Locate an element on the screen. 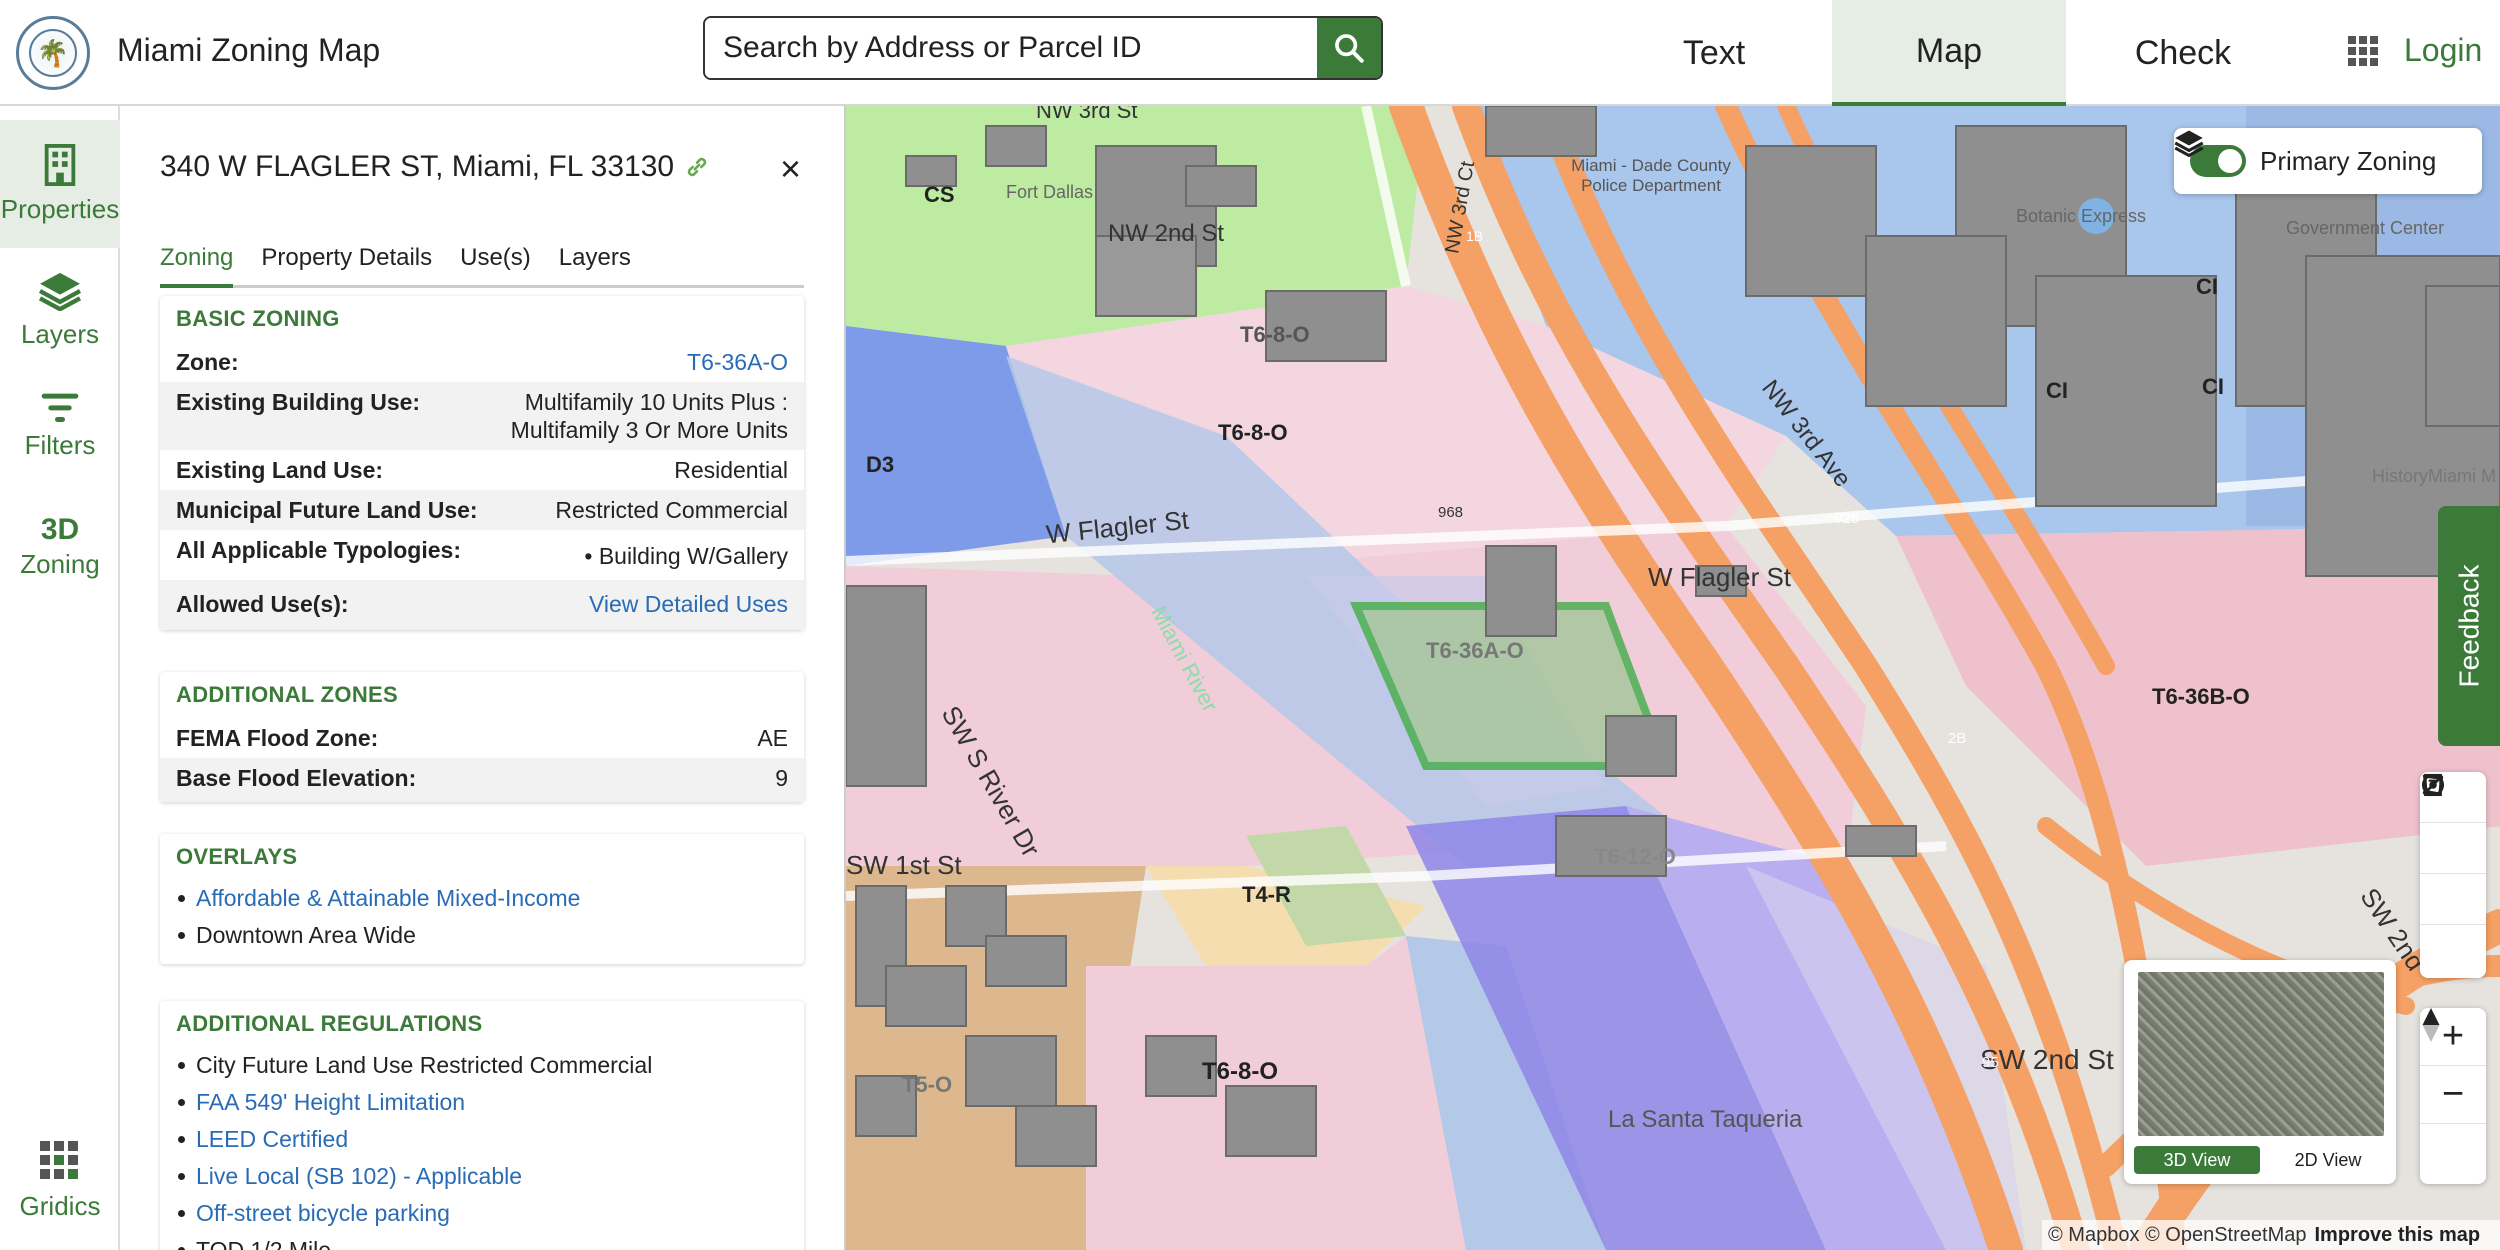 The image size is (2500, 1250). rail-item-filters: Filters is located at coordinates (60, 426).